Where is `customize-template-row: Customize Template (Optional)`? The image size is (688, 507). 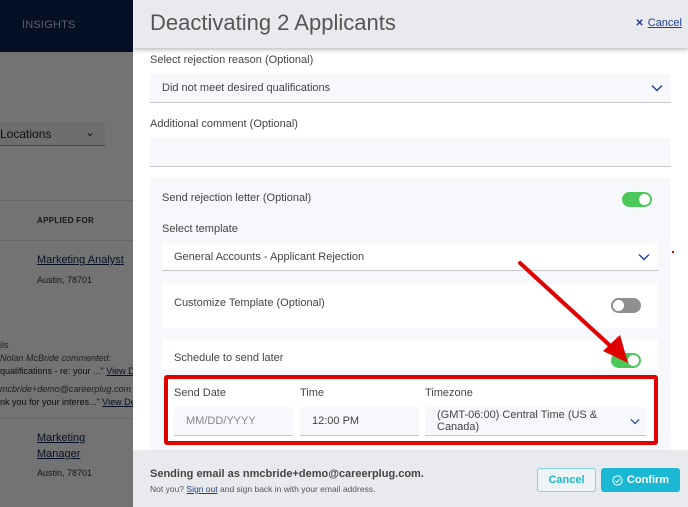
customize-template-row: Customize Template (Optional) is located at coordinates (410, 306).